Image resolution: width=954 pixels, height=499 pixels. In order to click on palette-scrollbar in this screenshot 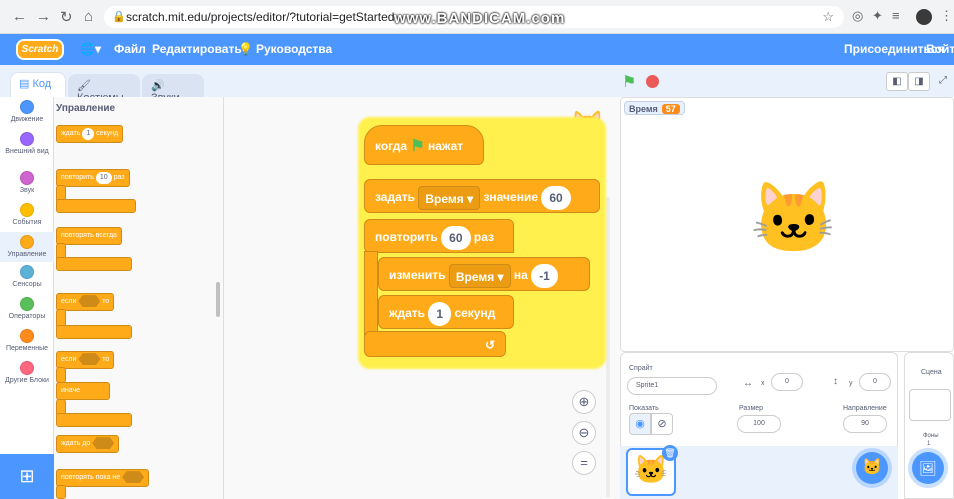, I will do `click(218, 299)`.